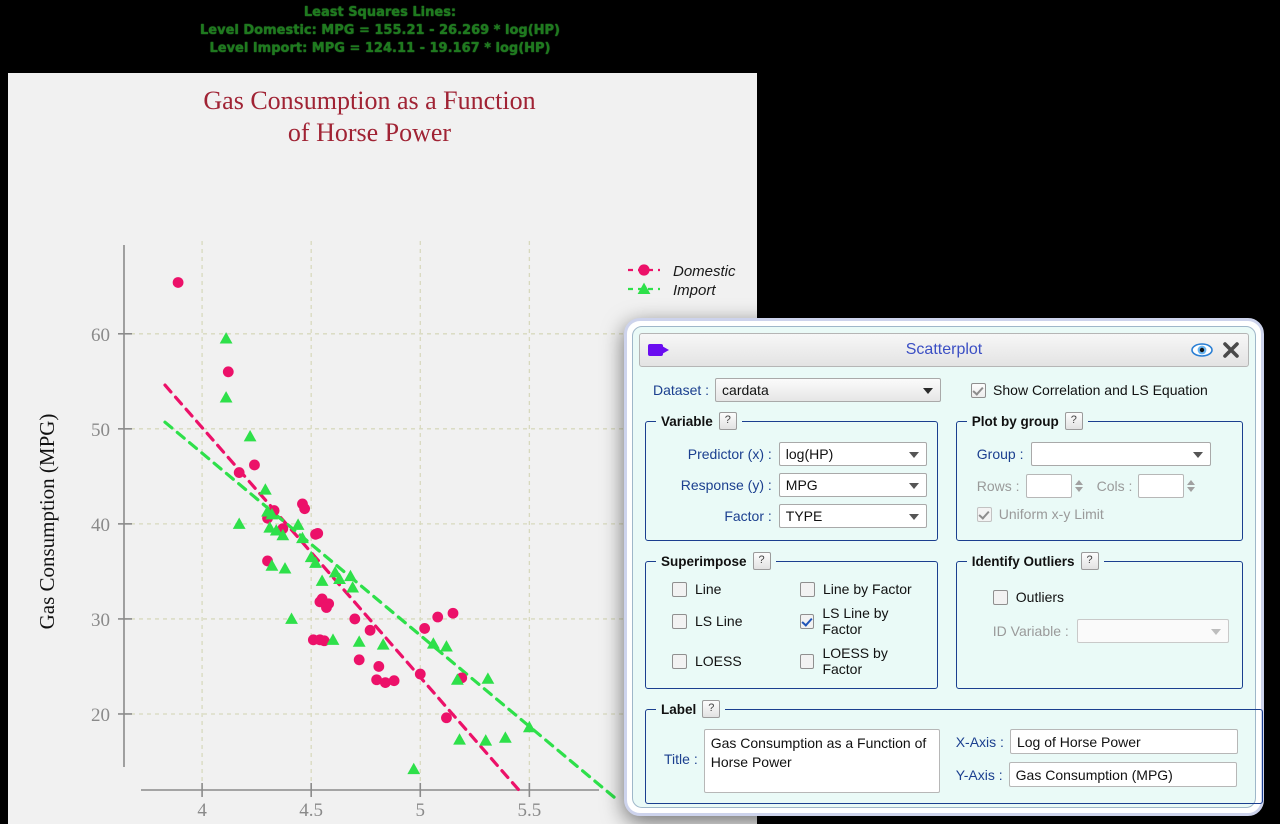  What do you see at coordinates (828, 390) in the screenshot?
I see `dataset-select: cardata` at bounding box center [828, 390].